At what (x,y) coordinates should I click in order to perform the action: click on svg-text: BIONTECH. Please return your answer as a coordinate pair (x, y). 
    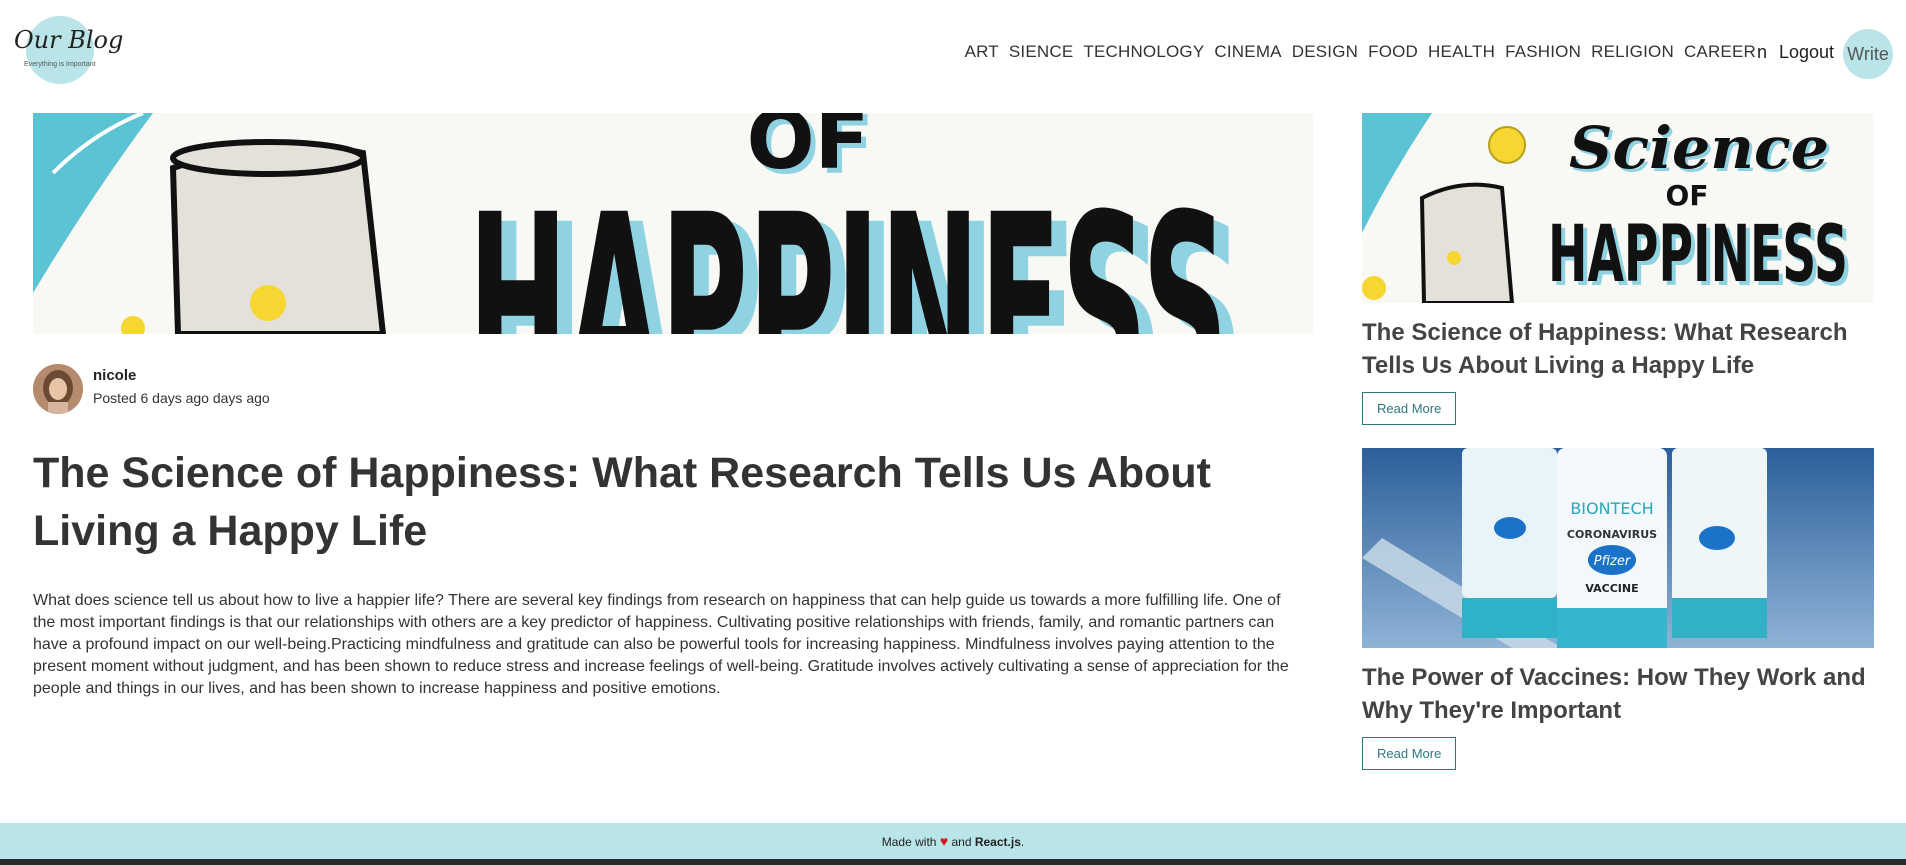
    Looking at the image, I should click on (1611, 508).